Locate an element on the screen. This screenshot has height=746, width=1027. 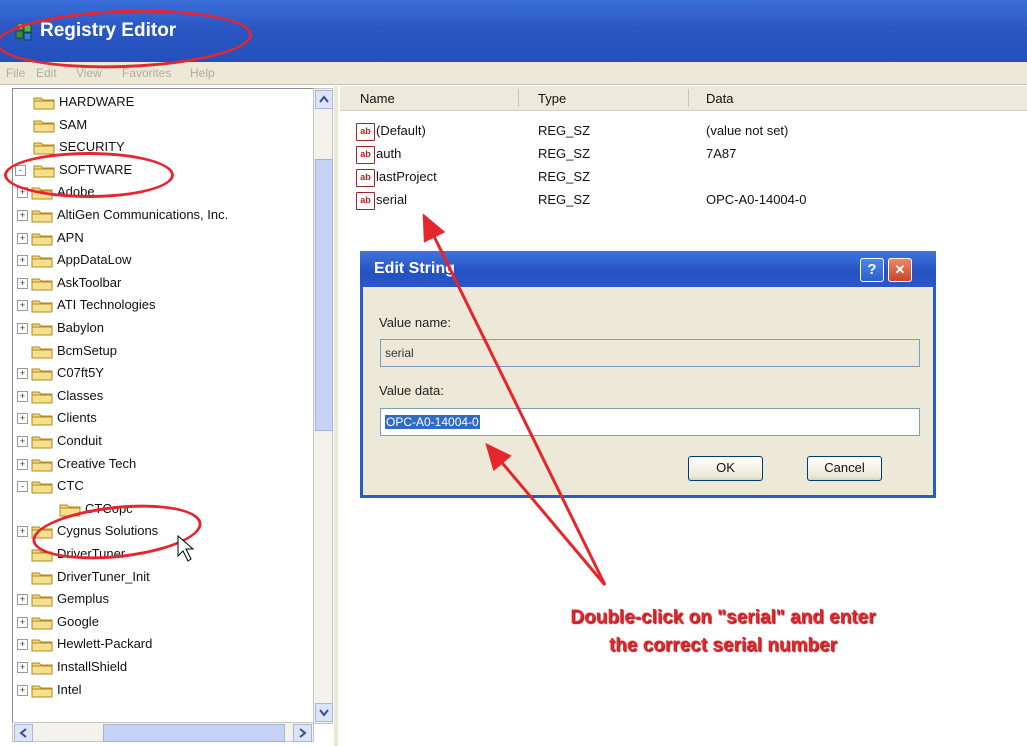
mouse-cursor-icon is located at coordinates (186, 548).